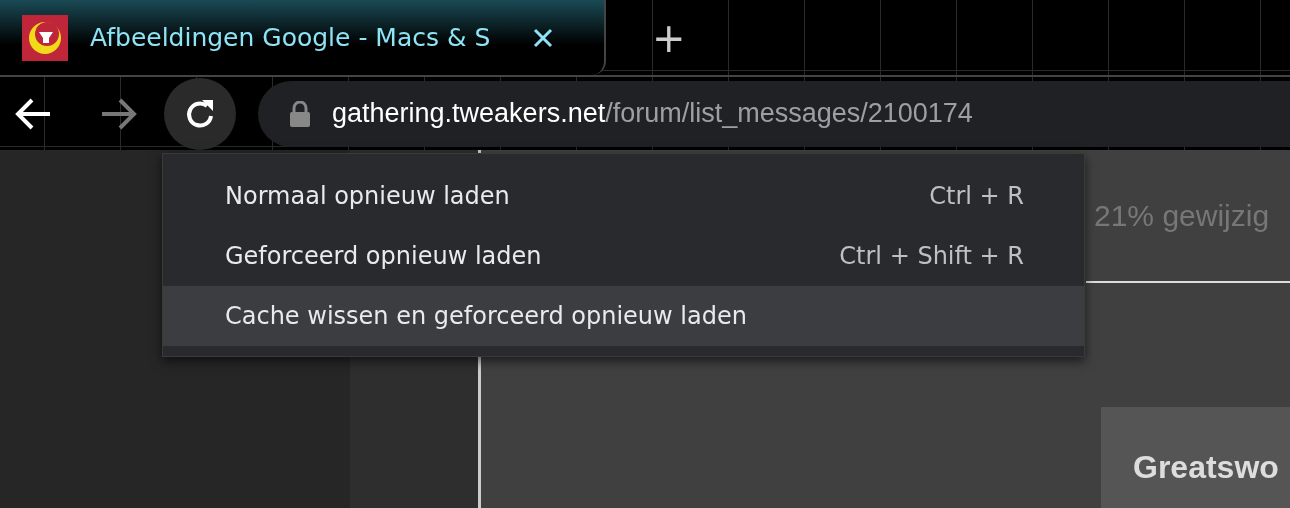  What do you see at coordinates (367, 196) in the screenshot?
I see `menu-item-label: Normaal opnieuw laden` at bounding box center [367, 196].